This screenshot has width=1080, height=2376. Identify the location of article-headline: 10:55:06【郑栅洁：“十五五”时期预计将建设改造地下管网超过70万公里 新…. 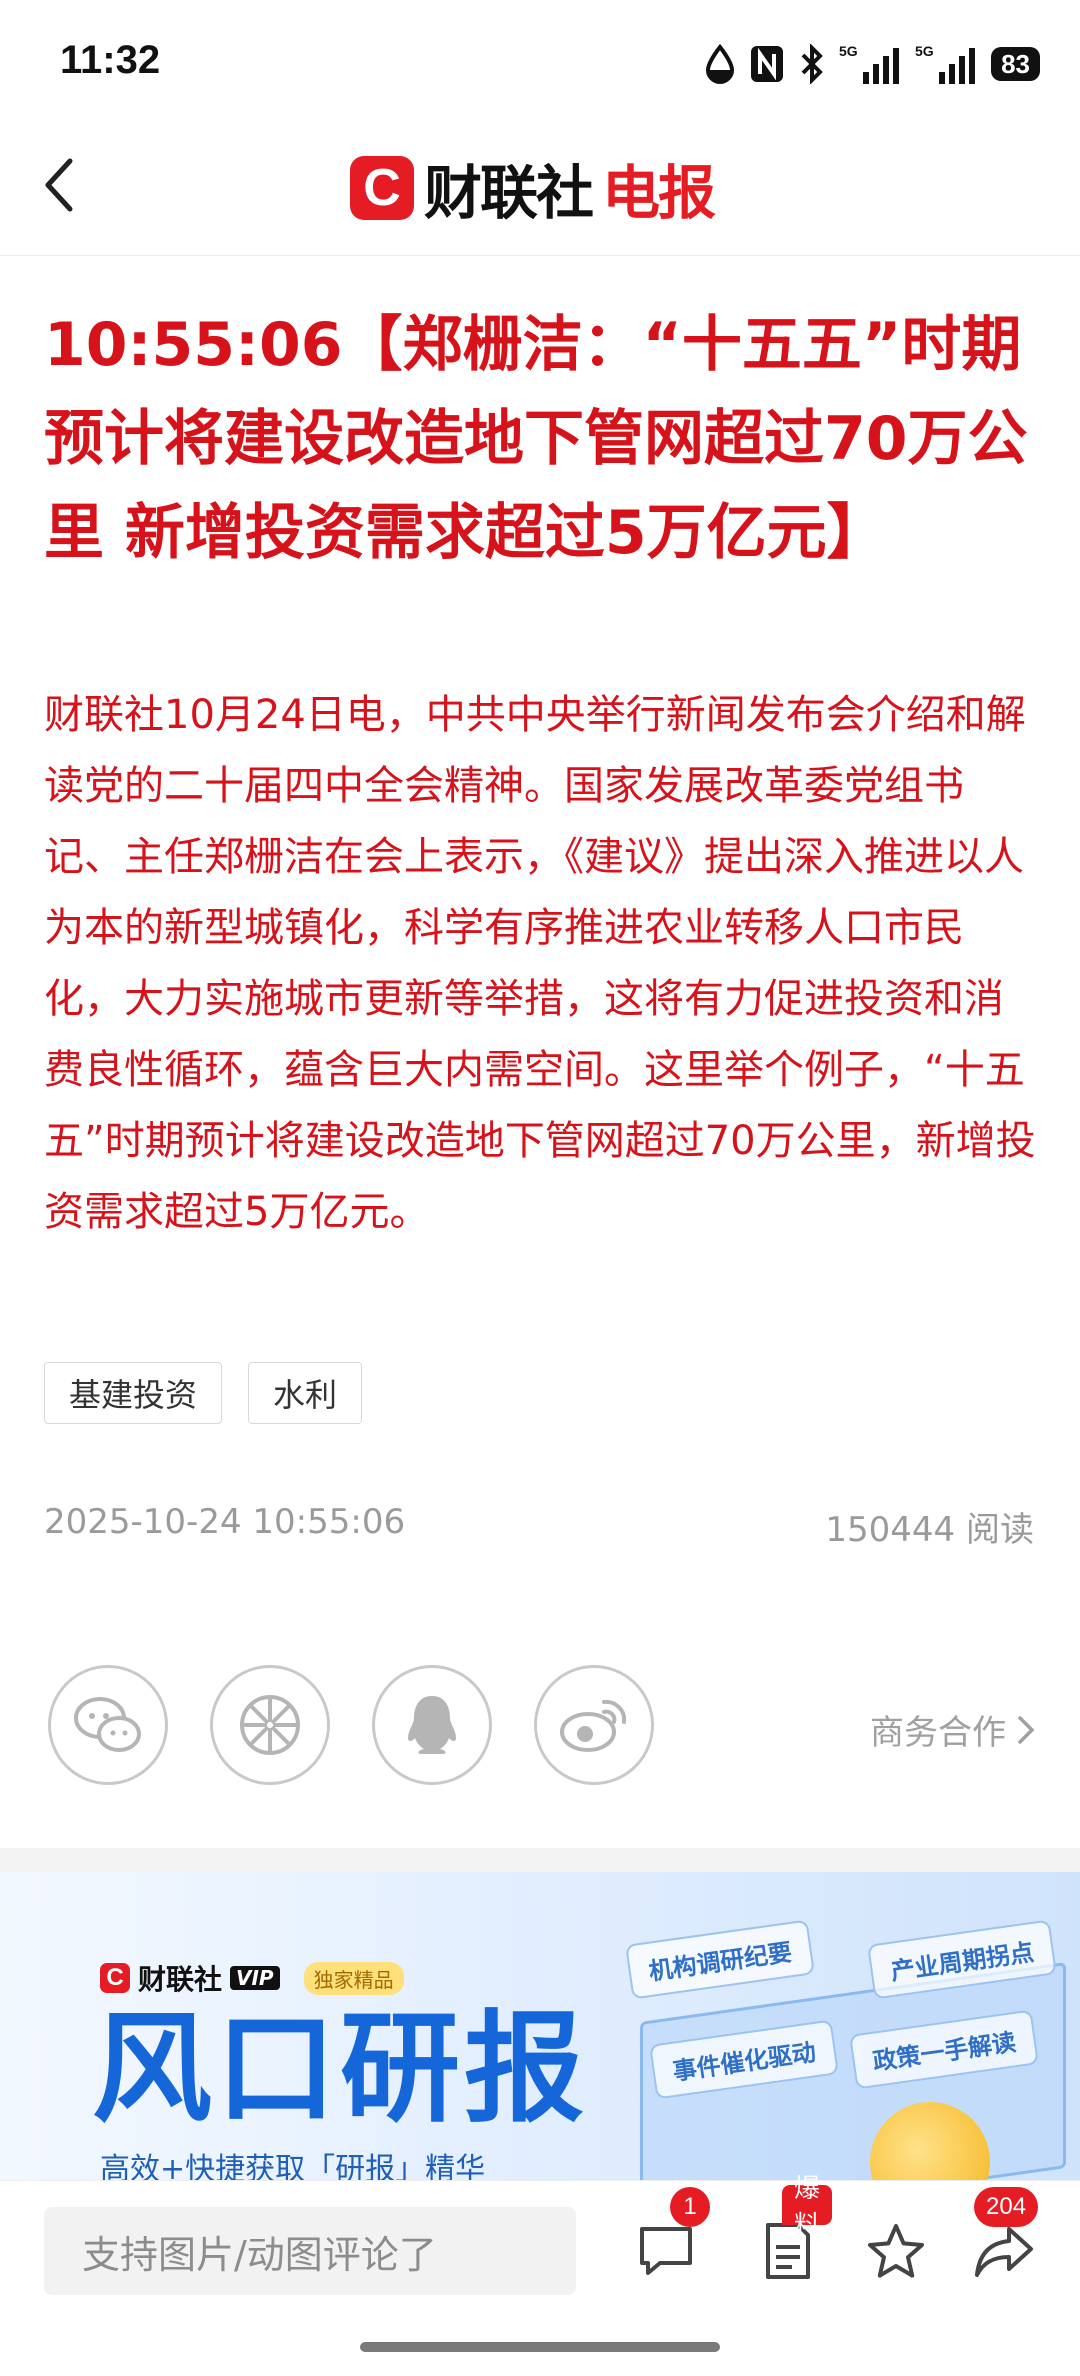
(536, 439).